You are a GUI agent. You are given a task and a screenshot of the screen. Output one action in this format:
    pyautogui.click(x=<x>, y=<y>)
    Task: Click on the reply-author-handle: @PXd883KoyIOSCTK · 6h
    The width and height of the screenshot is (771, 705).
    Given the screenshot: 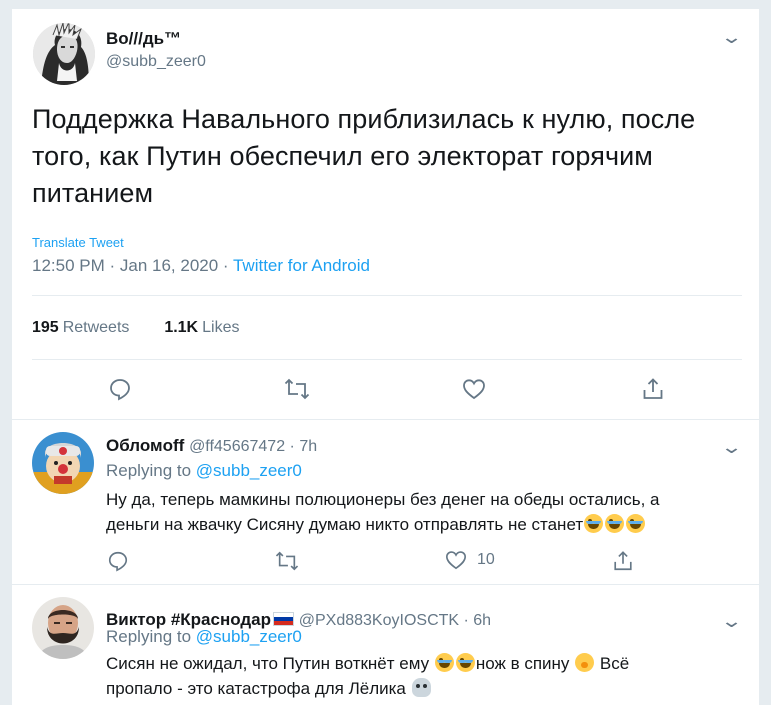 What is the action you would take?
    pyautogui.click(x=395, y=620)
    